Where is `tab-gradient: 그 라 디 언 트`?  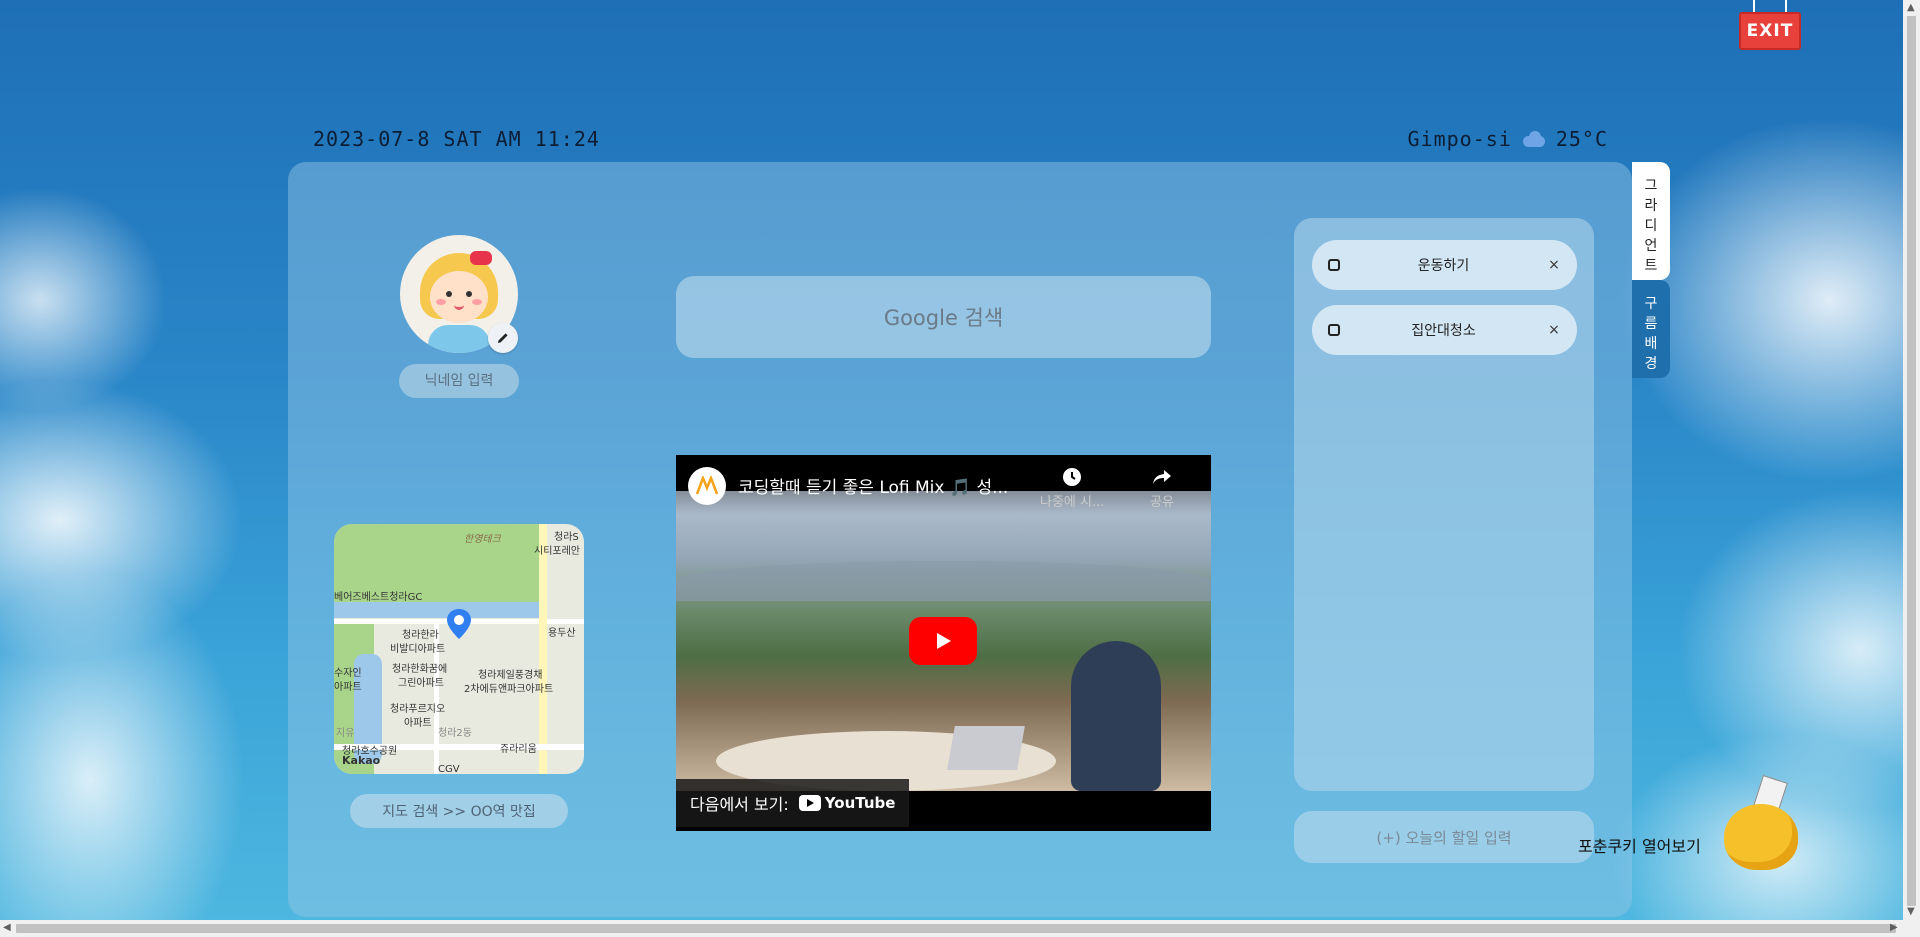 tab-gradient: 그 라 디 언 트 is located at coordinates (1651, 221).